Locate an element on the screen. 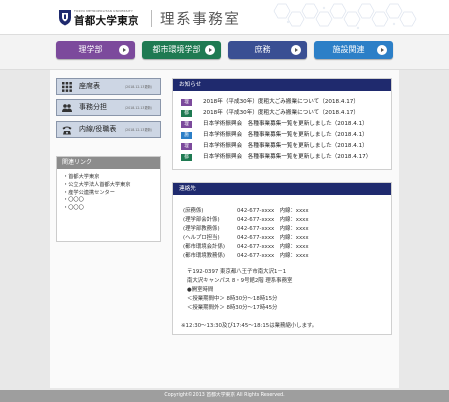 Image resolution: width=449 pixels, height=402 pixels. news-item: 都 日本学術振興会 各種事業募集一覧を更新しました（2018.4.17） is located at coordinates (284, 157).